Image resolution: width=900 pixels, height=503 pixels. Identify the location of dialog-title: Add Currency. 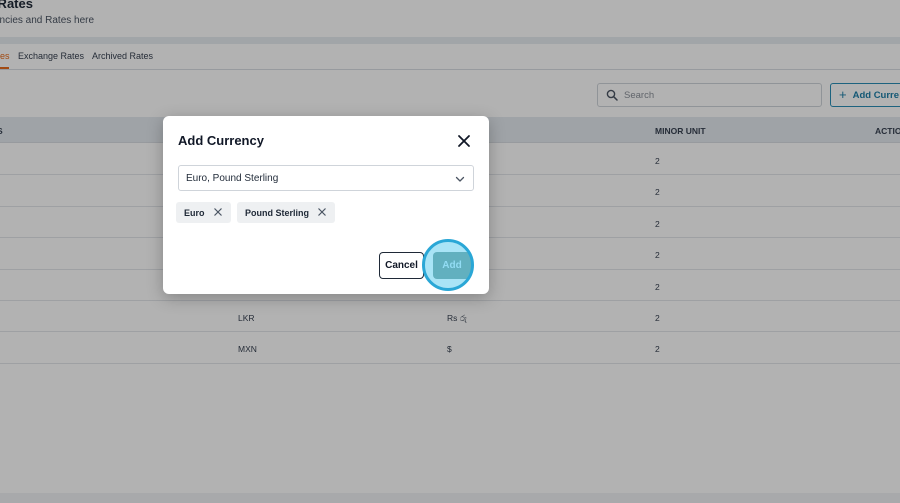
(221, 140).